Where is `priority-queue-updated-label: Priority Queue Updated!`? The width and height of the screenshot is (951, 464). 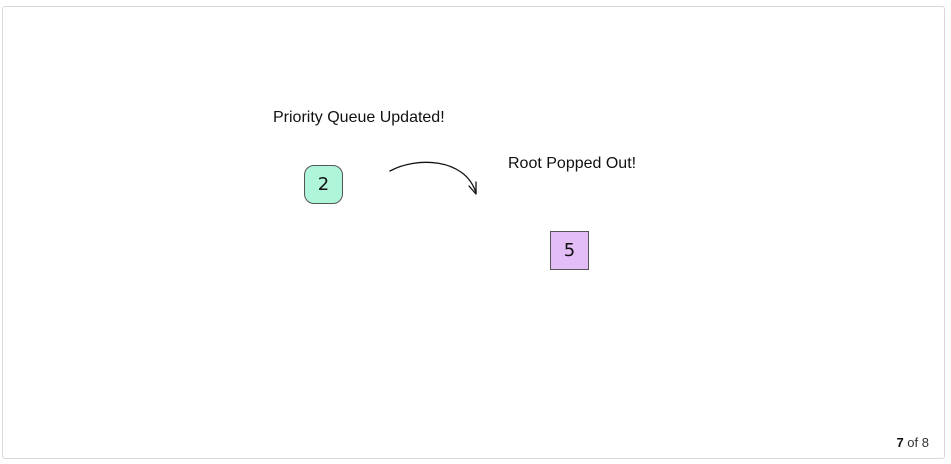 priority-queue-updated-label: Priority Queue Updated! is located at coordinates (359, 117).